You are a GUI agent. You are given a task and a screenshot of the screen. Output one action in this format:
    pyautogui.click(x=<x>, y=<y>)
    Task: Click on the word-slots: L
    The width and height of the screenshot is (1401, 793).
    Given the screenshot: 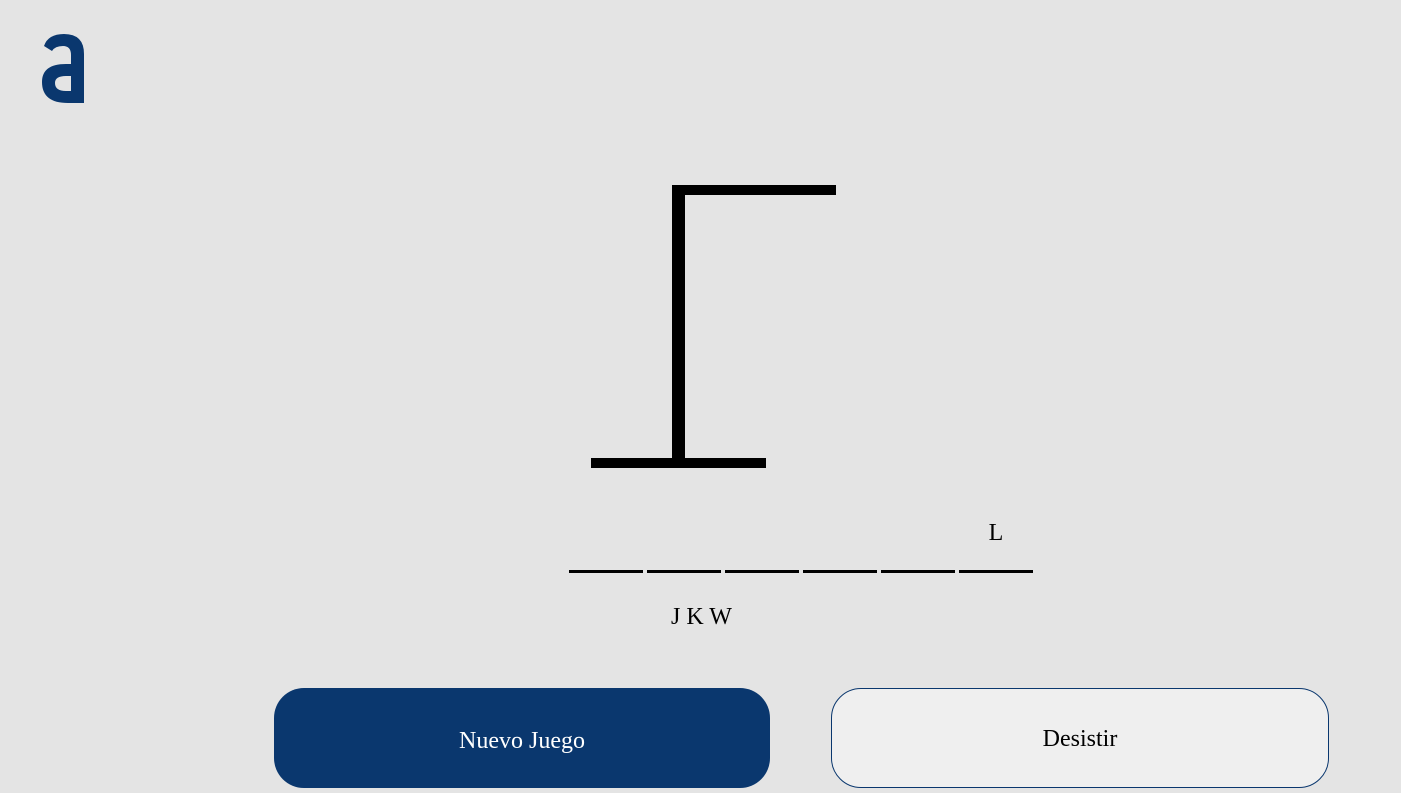 What is the action you would take?
    pyautogui.click(x=801, y=545)
    